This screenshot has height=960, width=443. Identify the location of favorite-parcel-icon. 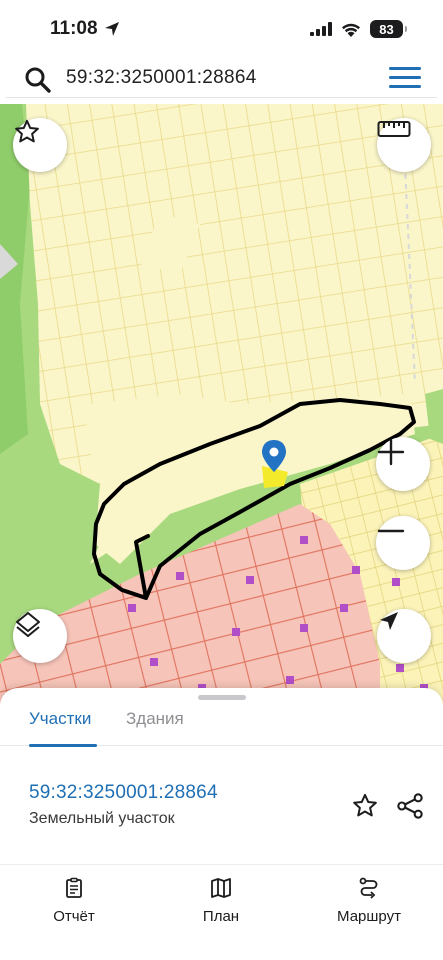
(365, 806).